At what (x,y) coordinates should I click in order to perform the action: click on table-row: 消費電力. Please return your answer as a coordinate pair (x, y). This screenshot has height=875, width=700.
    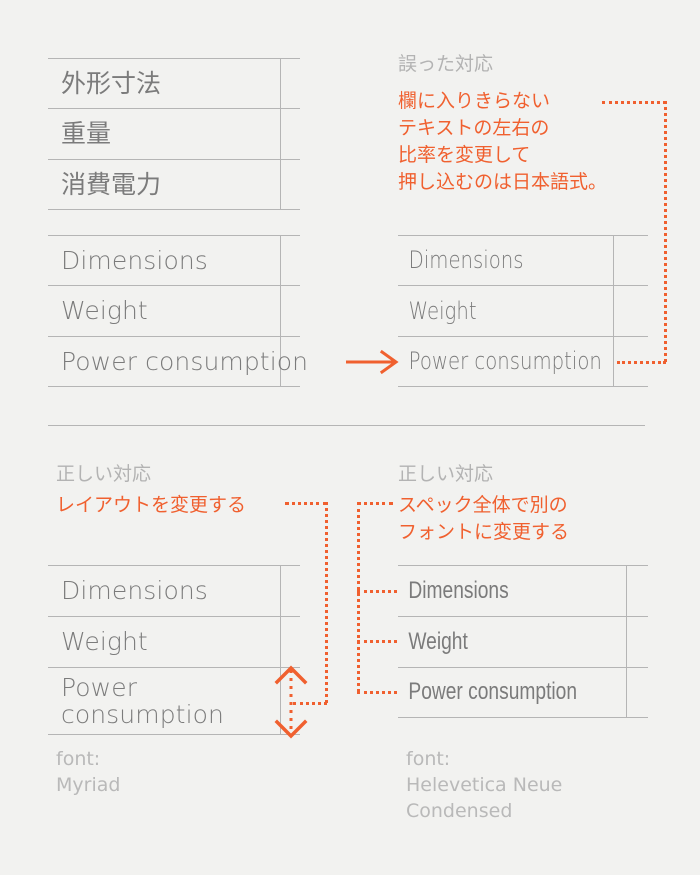
    Looking at the image, I should click on (174, 184).